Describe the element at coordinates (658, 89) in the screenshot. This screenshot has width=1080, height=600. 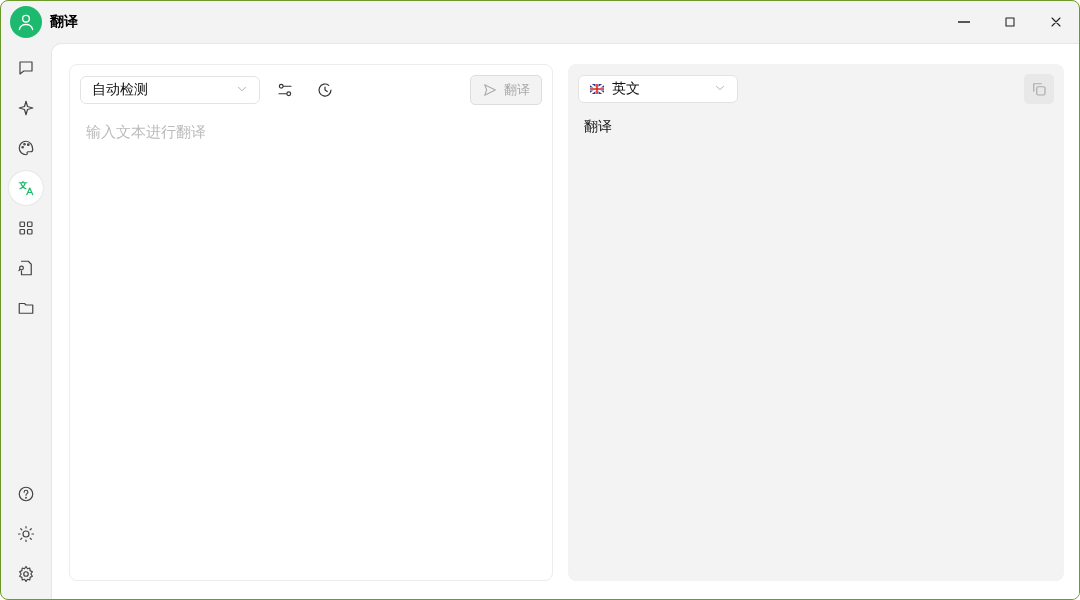
I see `language-dropdown: 英文` at that location.